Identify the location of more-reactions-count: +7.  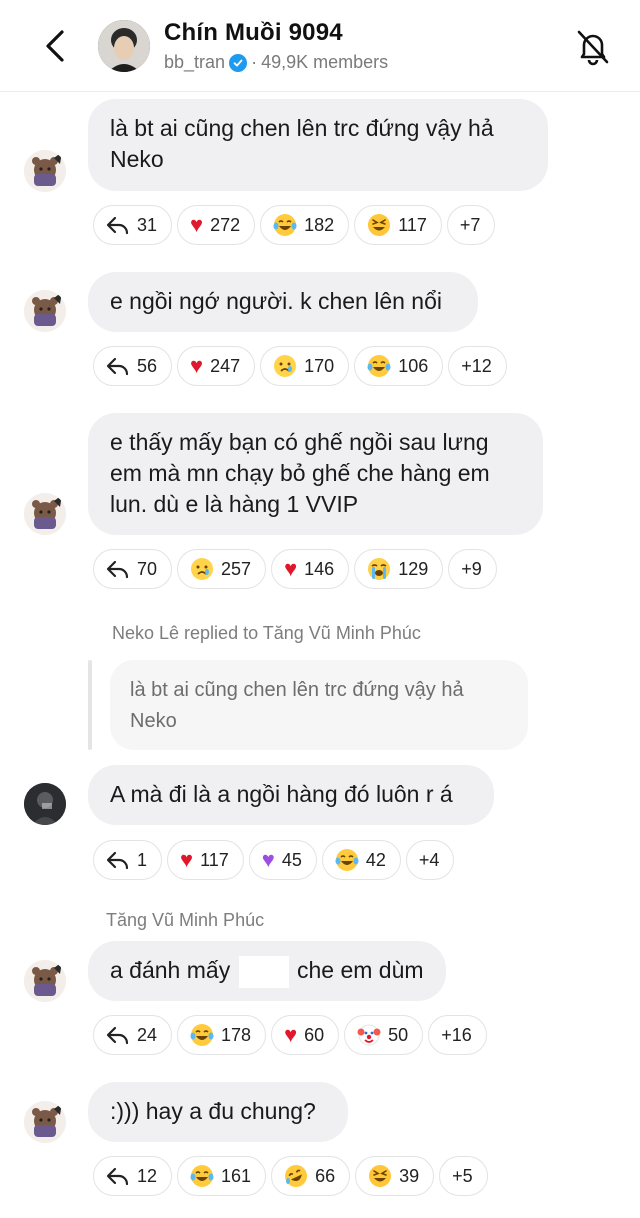
(470, 224).